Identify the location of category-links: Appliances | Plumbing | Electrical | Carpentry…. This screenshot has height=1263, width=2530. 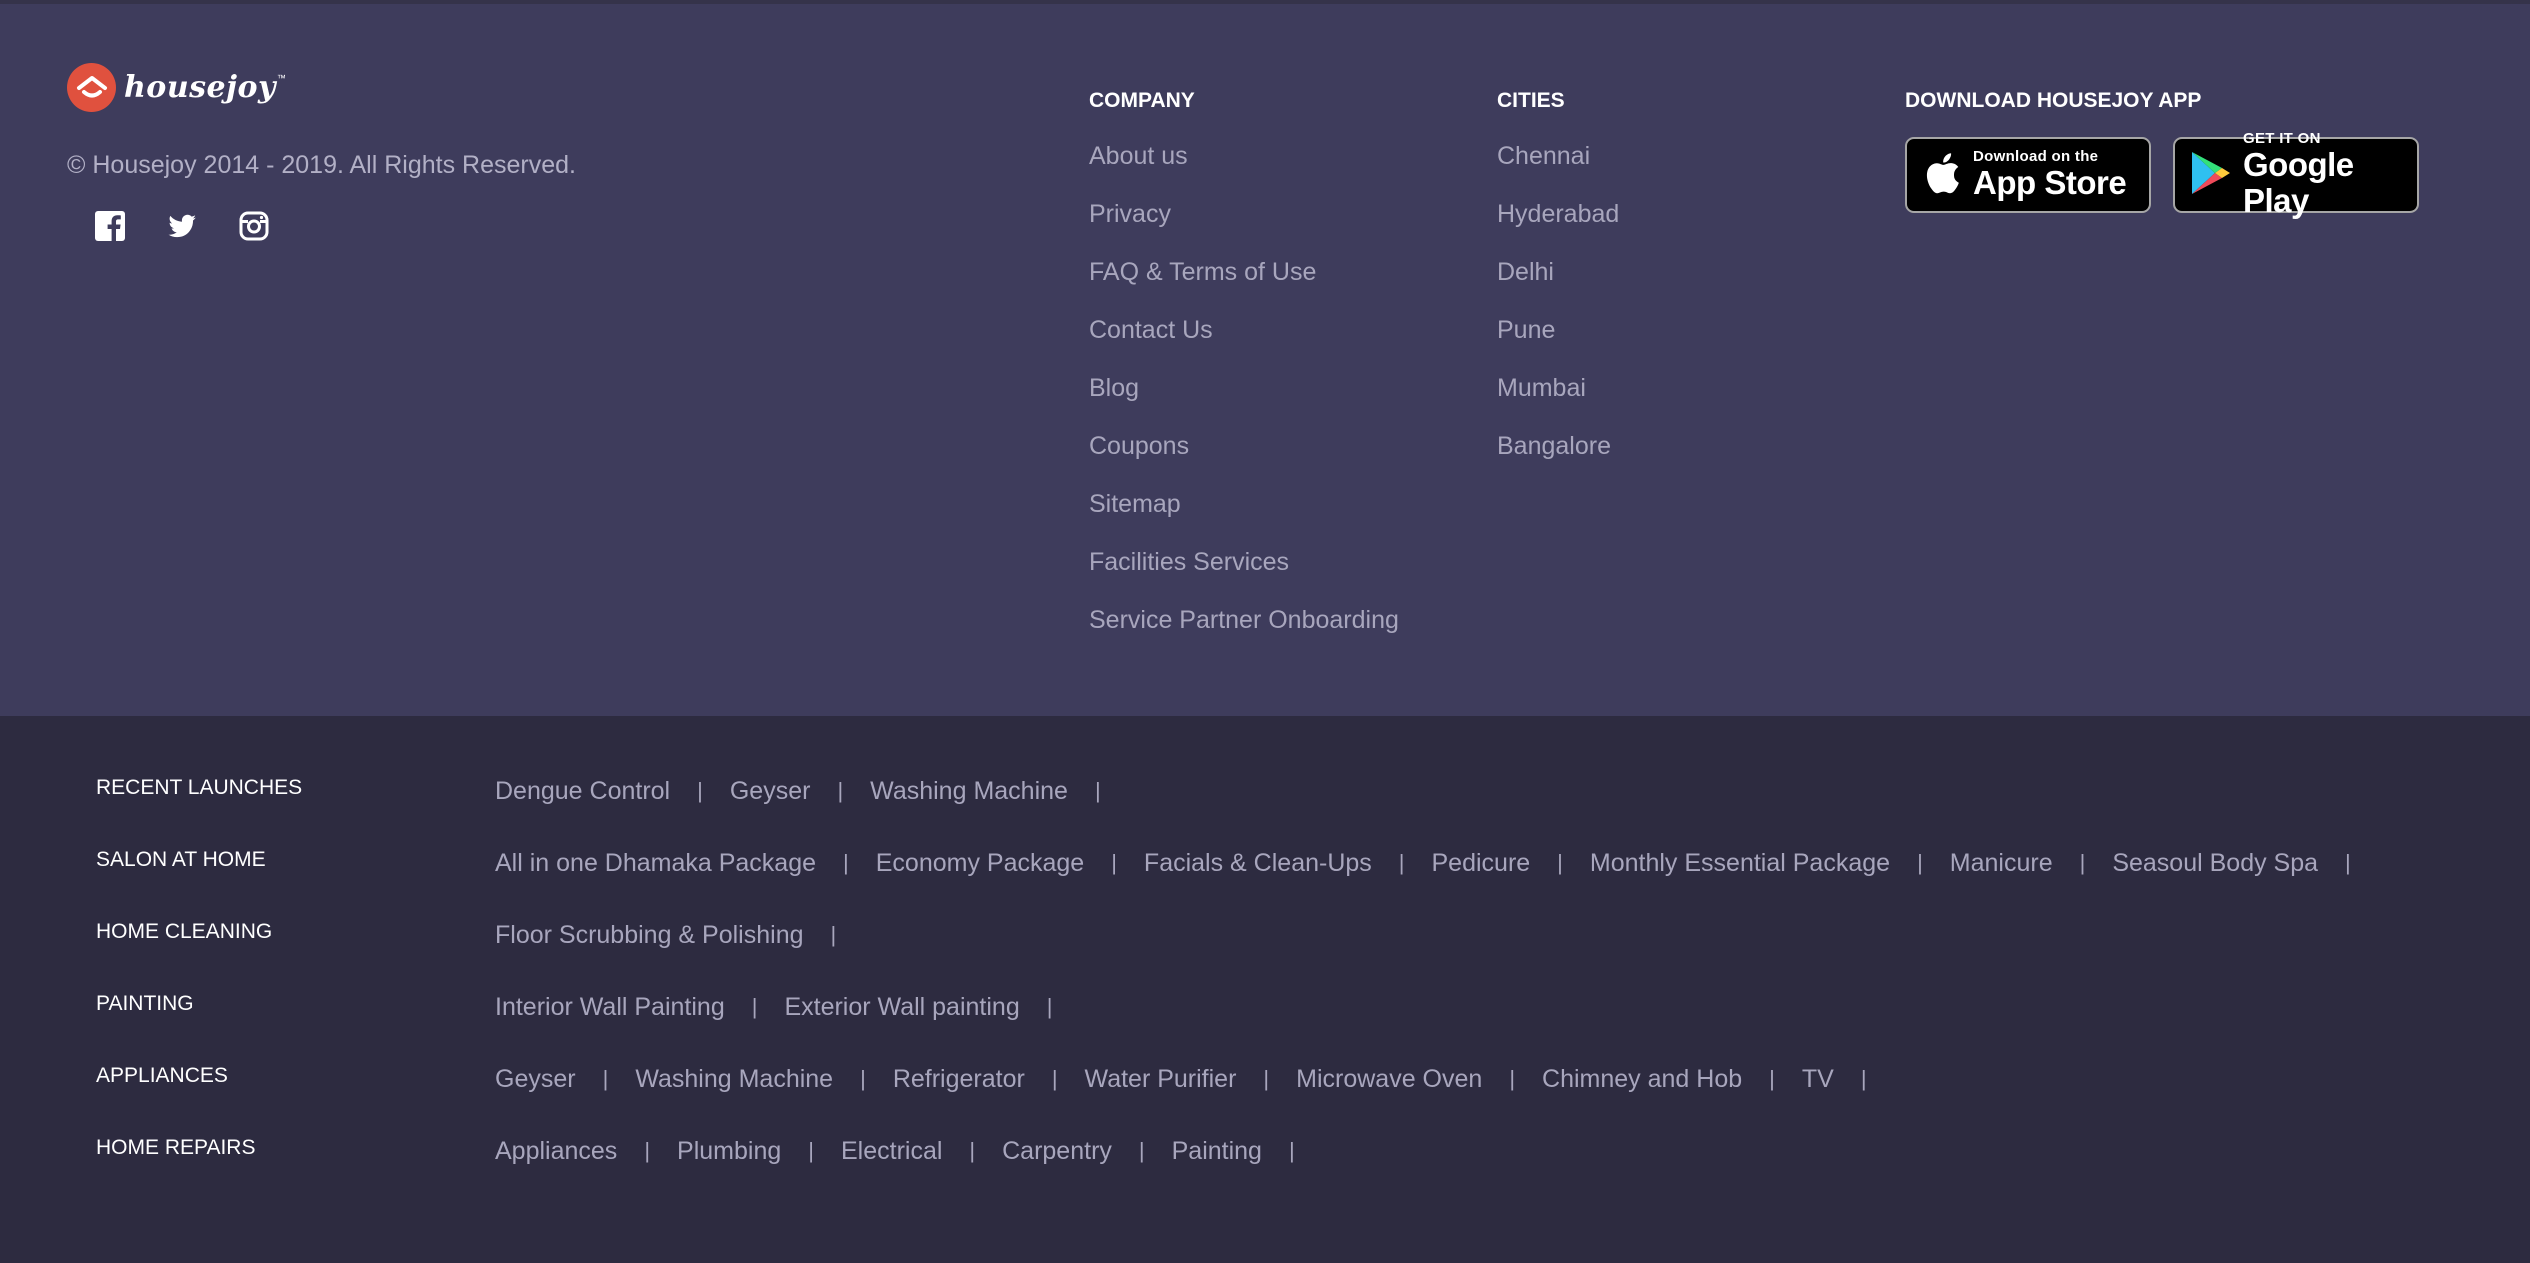
(908, 1151).